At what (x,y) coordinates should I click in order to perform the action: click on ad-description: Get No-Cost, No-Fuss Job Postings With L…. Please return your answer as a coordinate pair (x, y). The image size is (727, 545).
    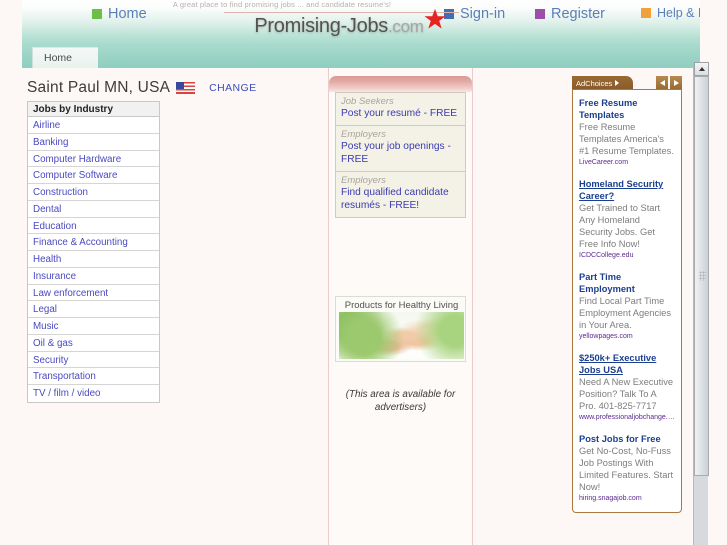
    Looking at the image, I should click on (626, 469).